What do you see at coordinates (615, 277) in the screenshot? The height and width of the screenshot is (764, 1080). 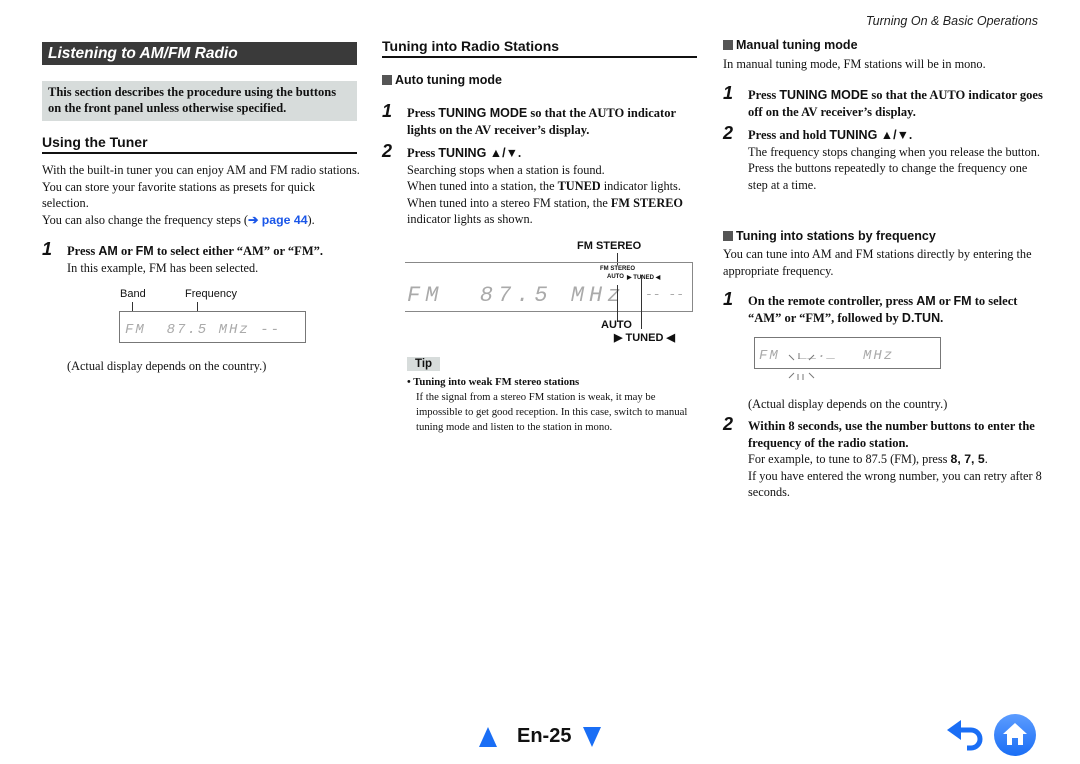 I see `auto-indicator: AUTO` at bounding box center [615, 277].